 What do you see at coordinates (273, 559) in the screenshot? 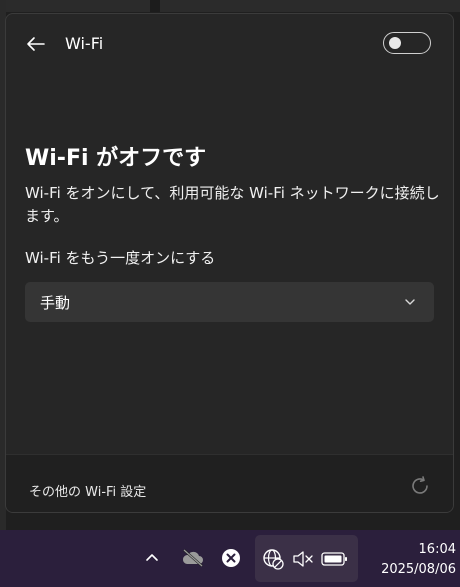
I see `globe-no-internet-icon` at bounding box center [273, 559].